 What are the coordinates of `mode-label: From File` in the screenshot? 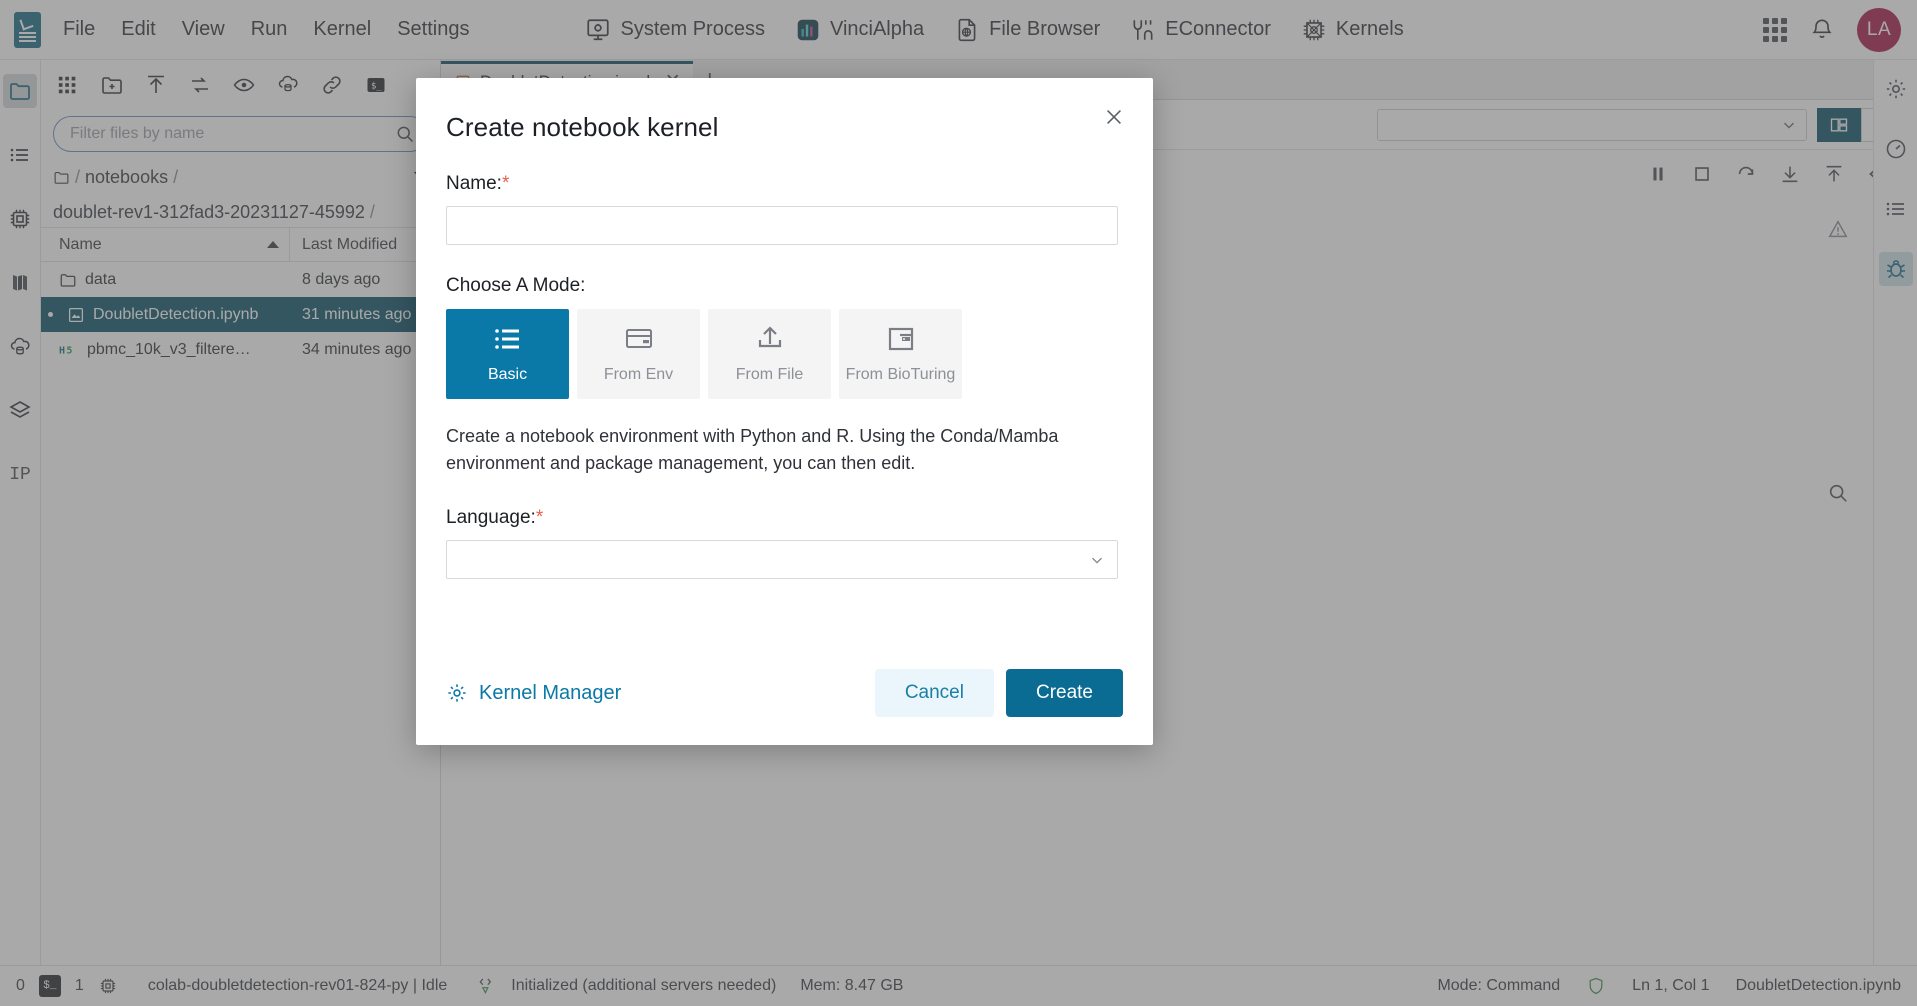 It's located at (769, 374).